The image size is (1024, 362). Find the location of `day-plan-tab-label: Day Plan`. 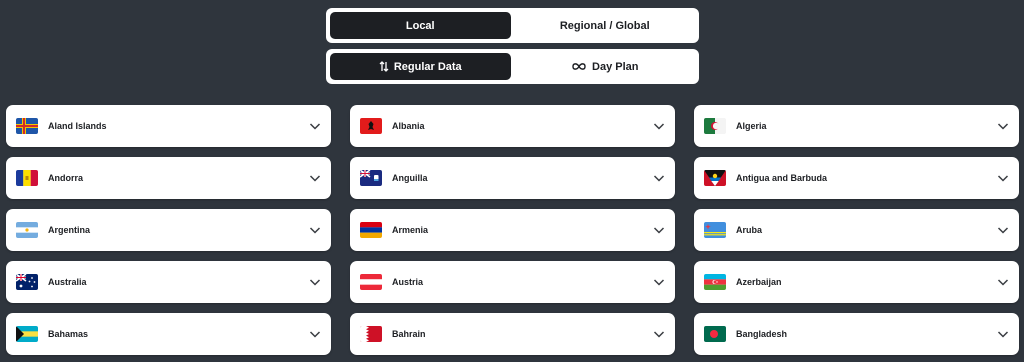

day-plan-tab-label: Day Plan is located at coordinates (615, 66).